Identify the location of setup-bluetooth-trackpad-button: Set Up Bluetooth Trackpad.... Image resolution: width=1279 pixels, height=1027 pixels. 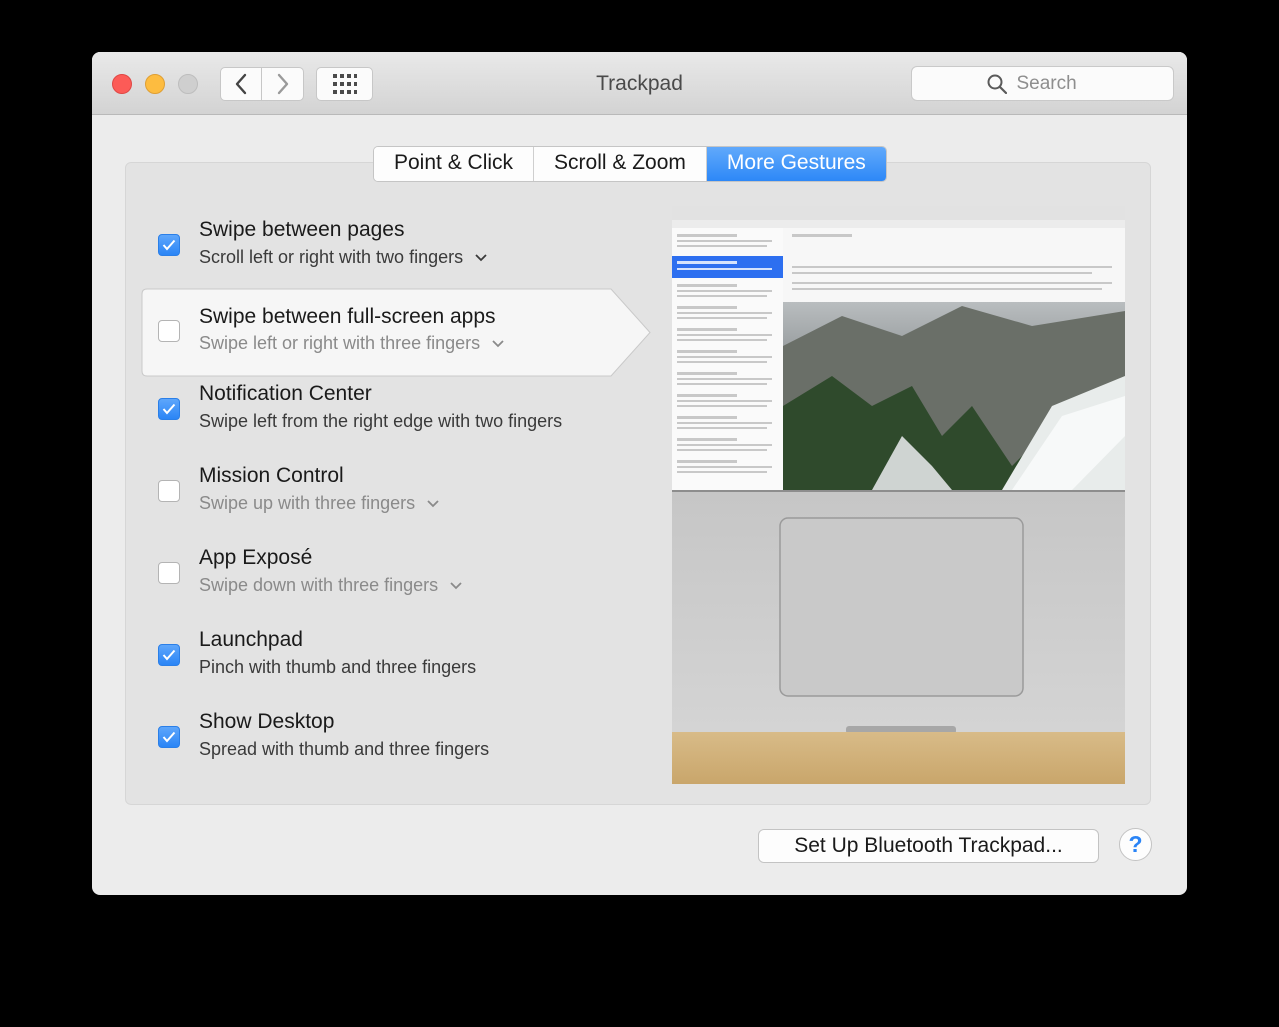
(928, 846).